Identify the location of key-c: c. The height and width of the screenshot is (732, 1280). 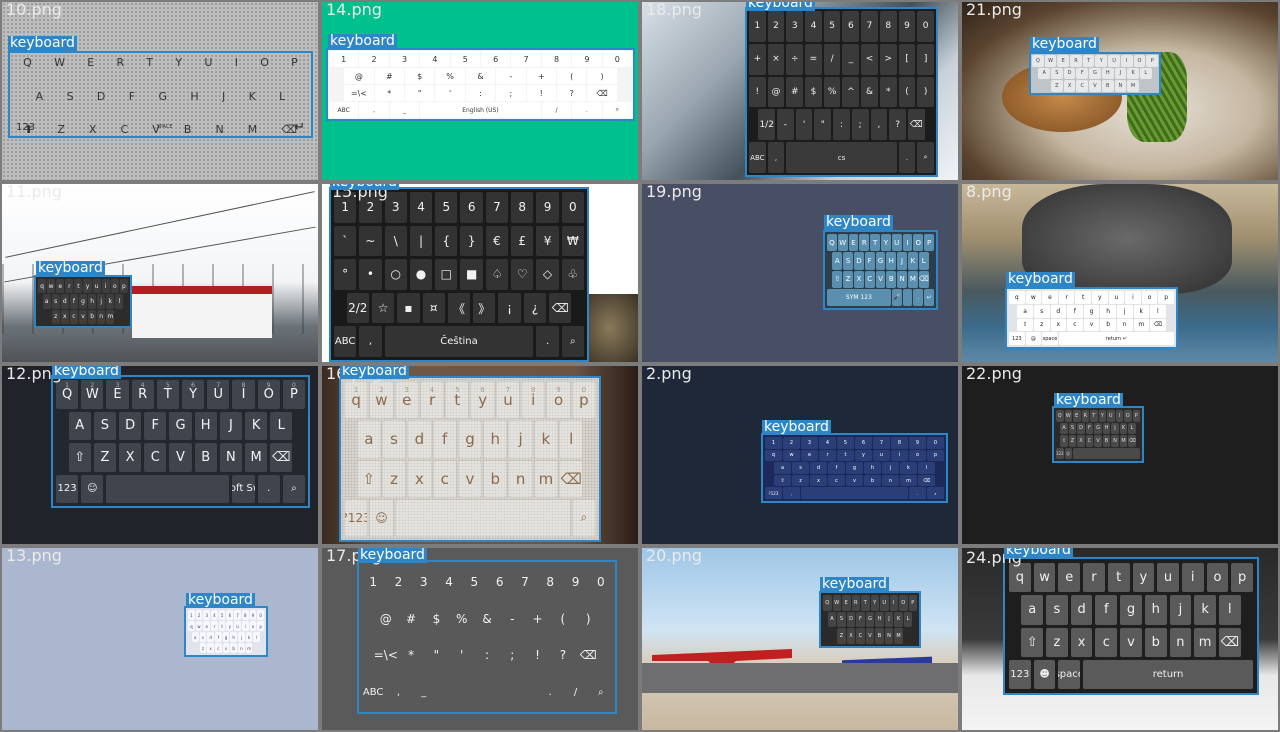
(836, 480).